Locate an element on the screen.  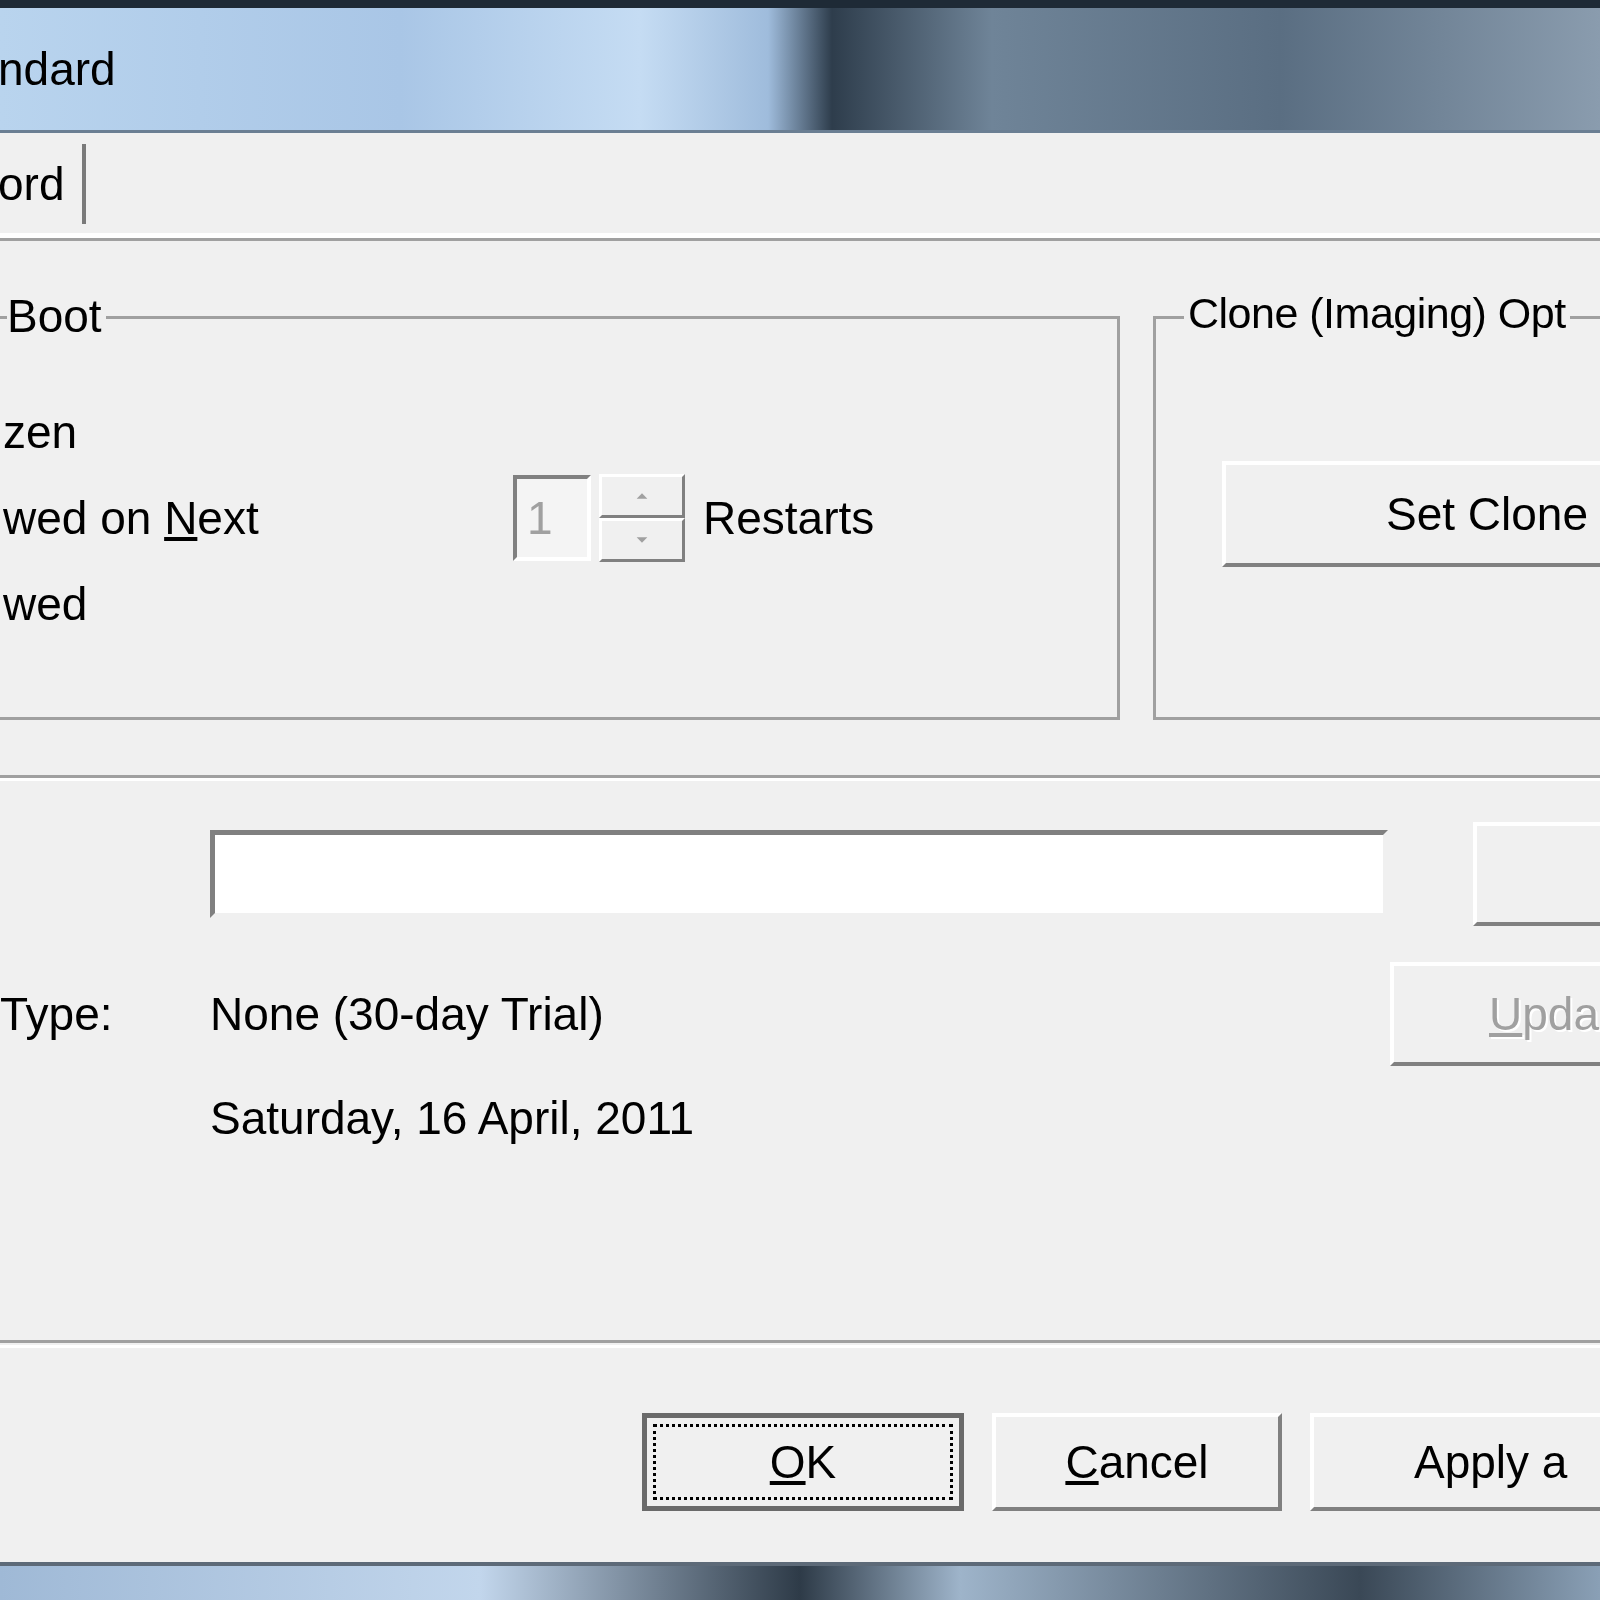
dialog-button: OK is located at coordinates (803, 1462).